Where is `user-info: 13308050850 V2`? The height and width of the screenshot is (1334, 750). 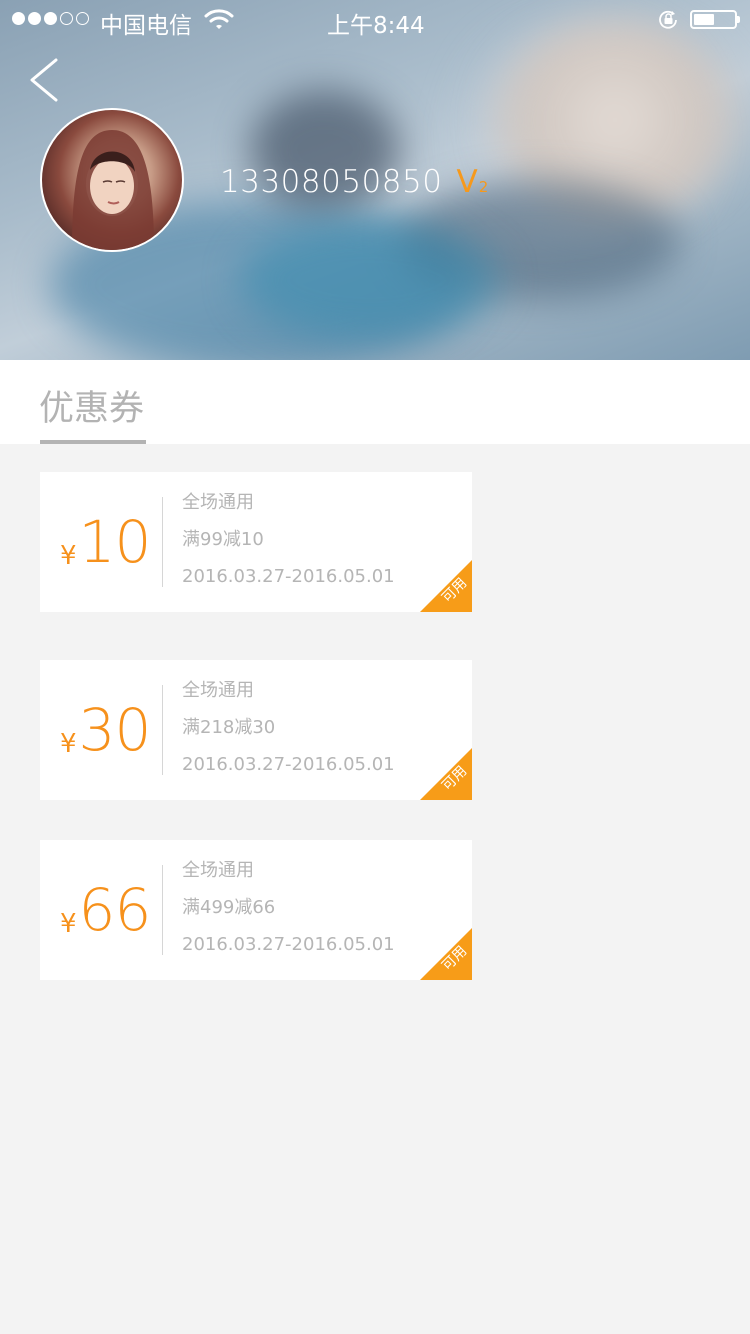
user-info: 13308050850 V2 is located at coordinates (354, 180).